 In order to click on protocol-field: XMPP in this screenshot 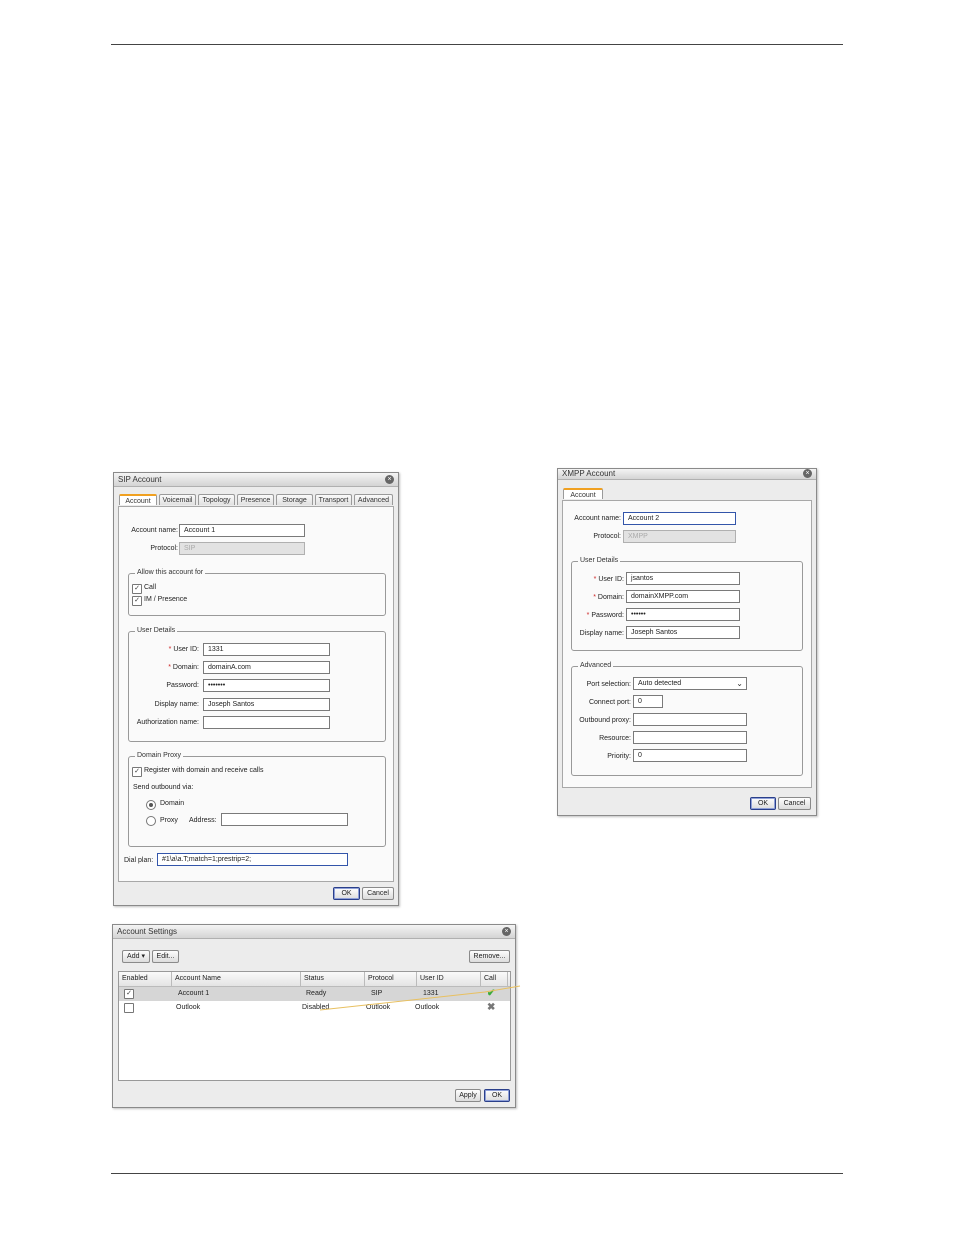, I will do `click(679, 536)`.